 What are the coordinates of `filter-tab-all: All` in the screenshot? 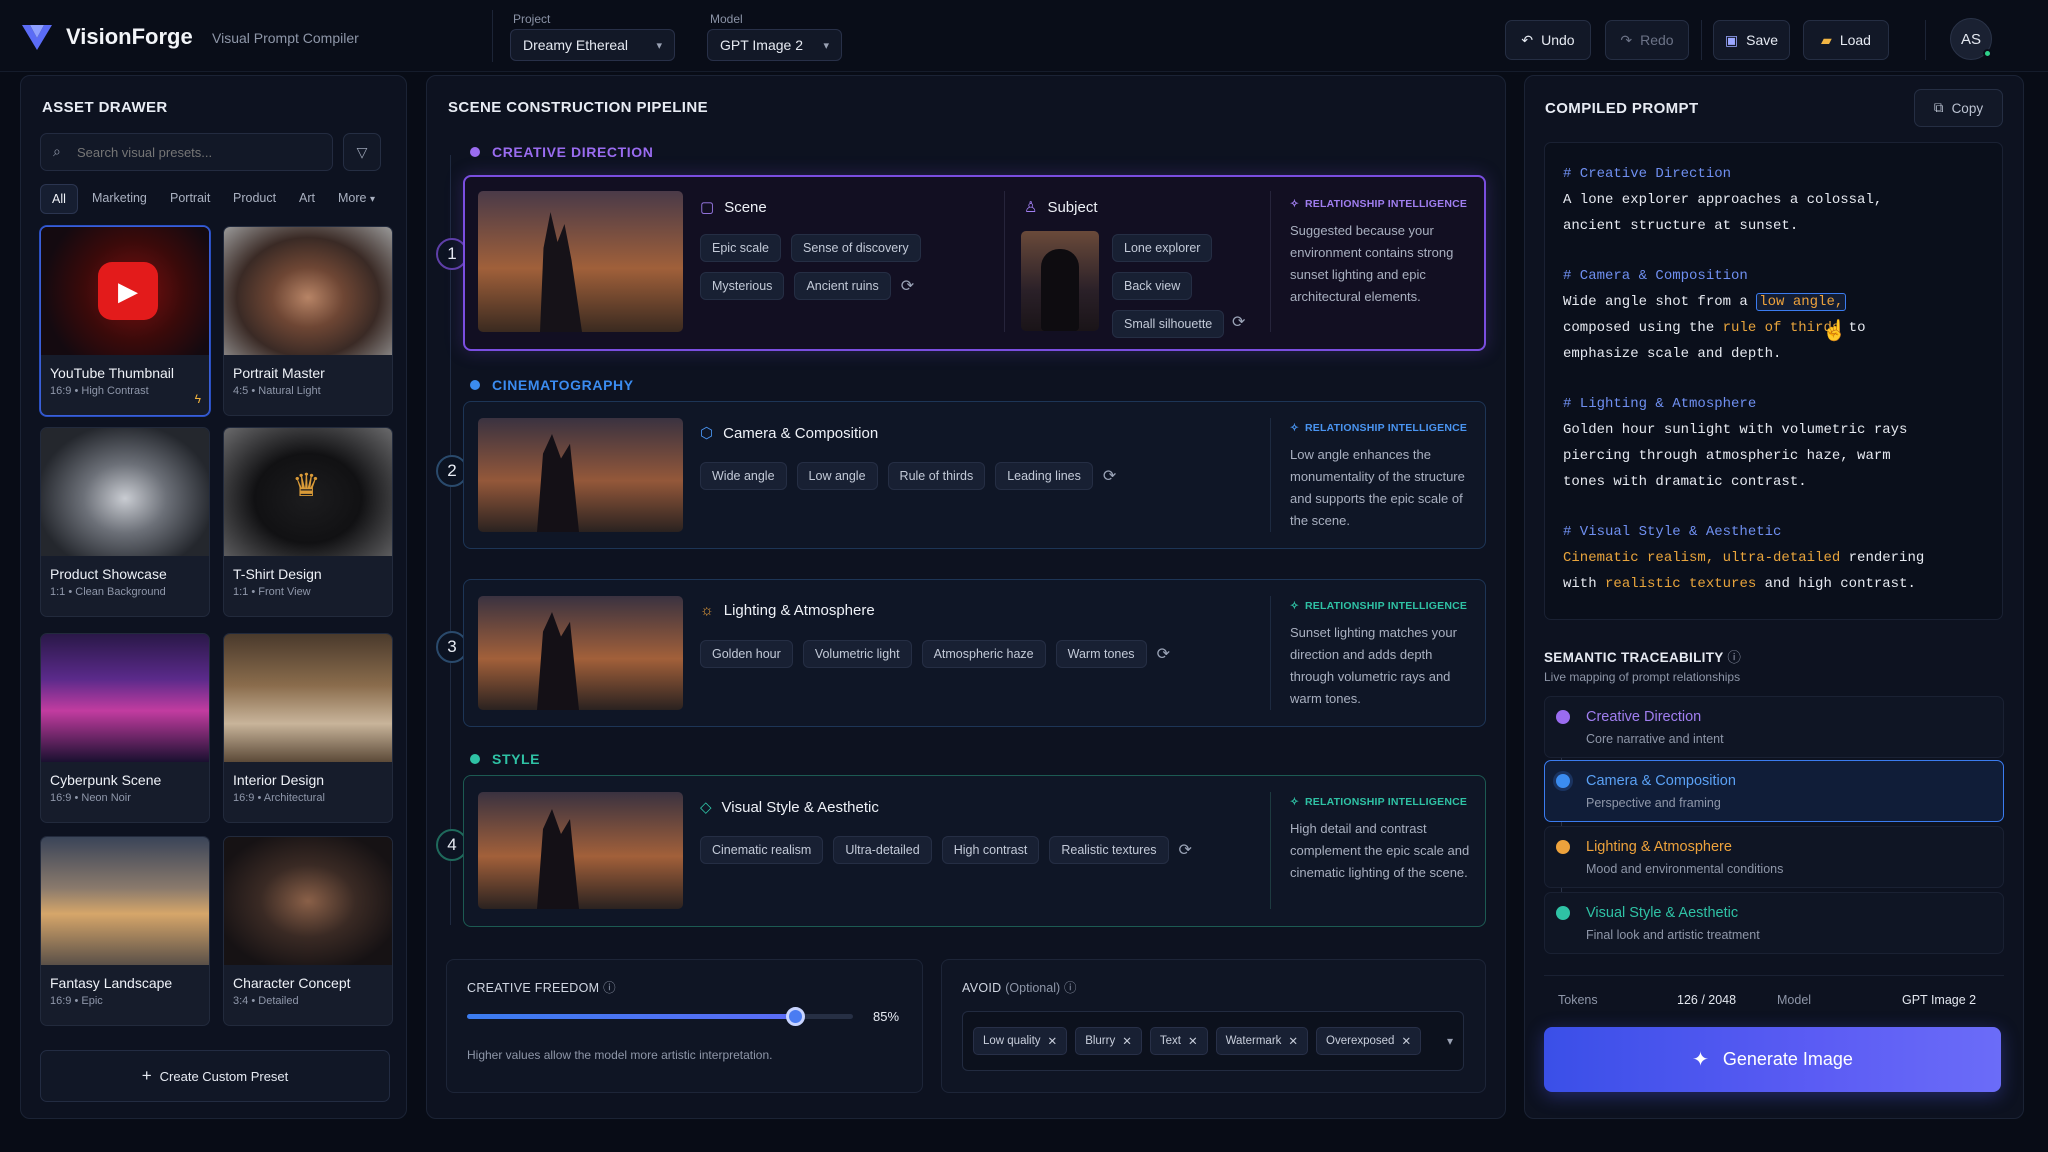 It's located at (59, 199).